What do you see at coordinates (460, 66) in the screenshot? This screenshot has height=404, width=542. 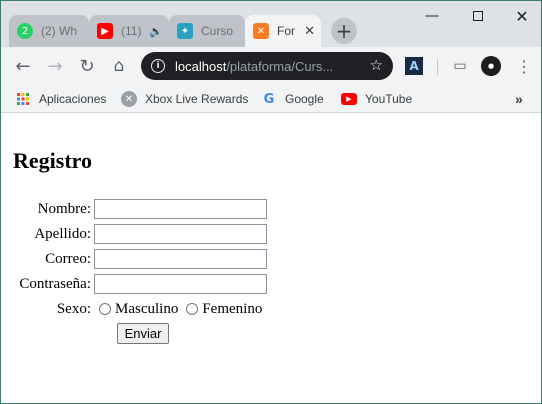 I see `cast-icon: ▭` at bounding box center [460, 66].